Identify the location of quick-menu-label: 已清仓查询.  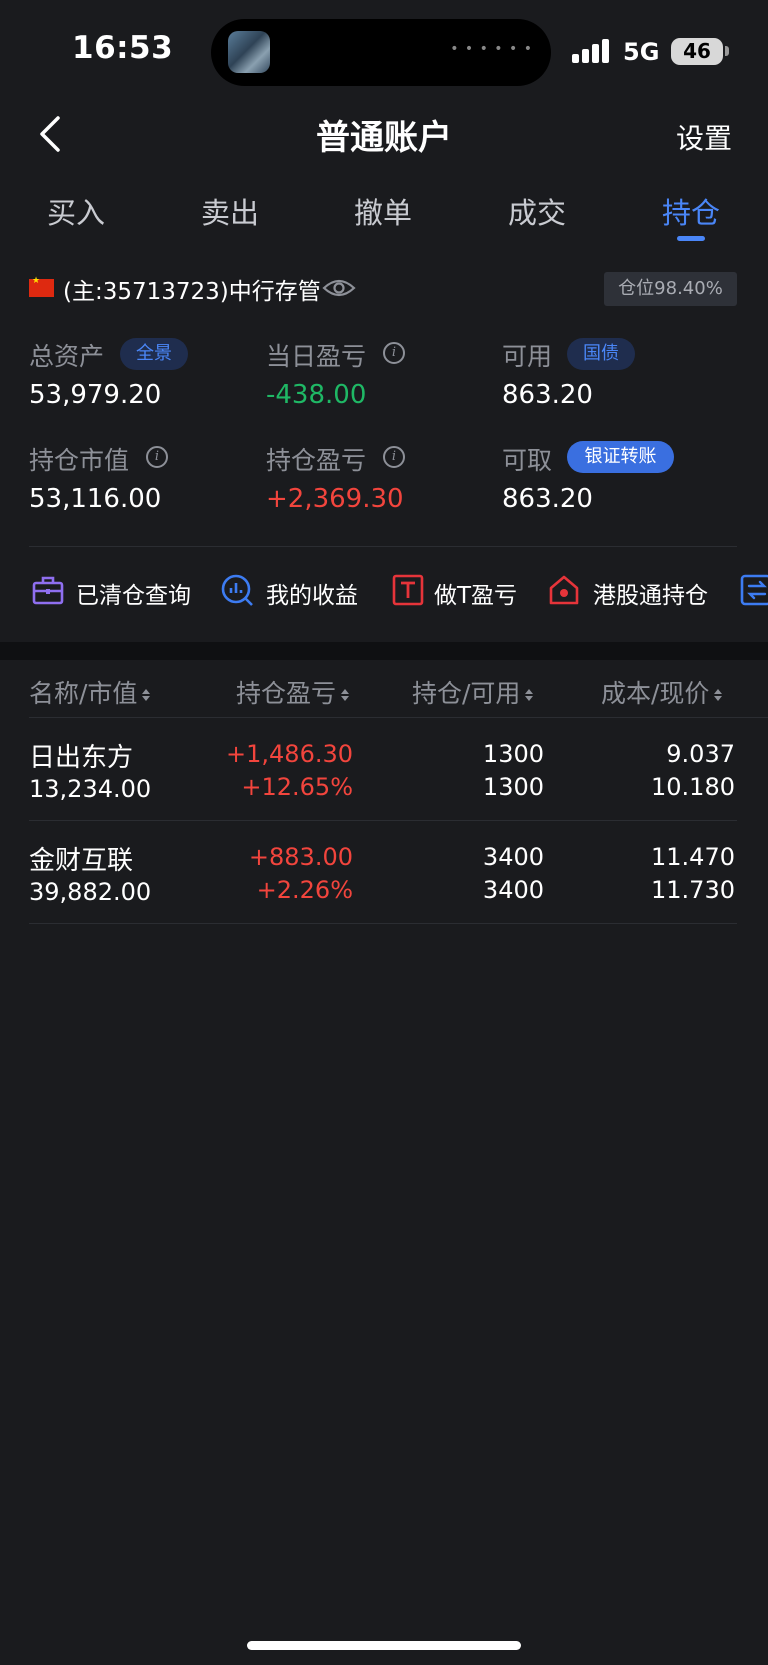
(133, 596).